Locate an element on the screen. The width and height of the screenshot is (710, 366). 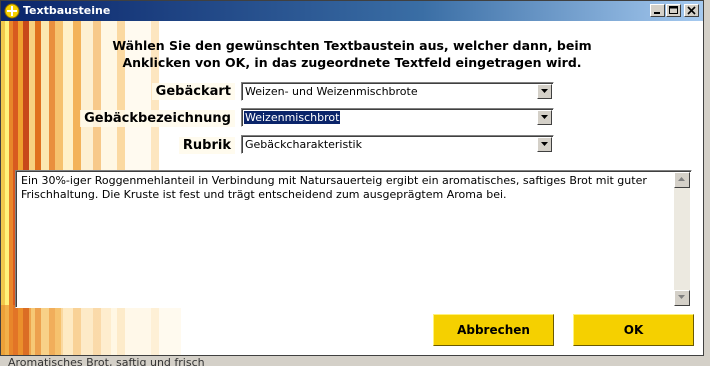
chevron-up-icon is located at coordinates (681, 179).